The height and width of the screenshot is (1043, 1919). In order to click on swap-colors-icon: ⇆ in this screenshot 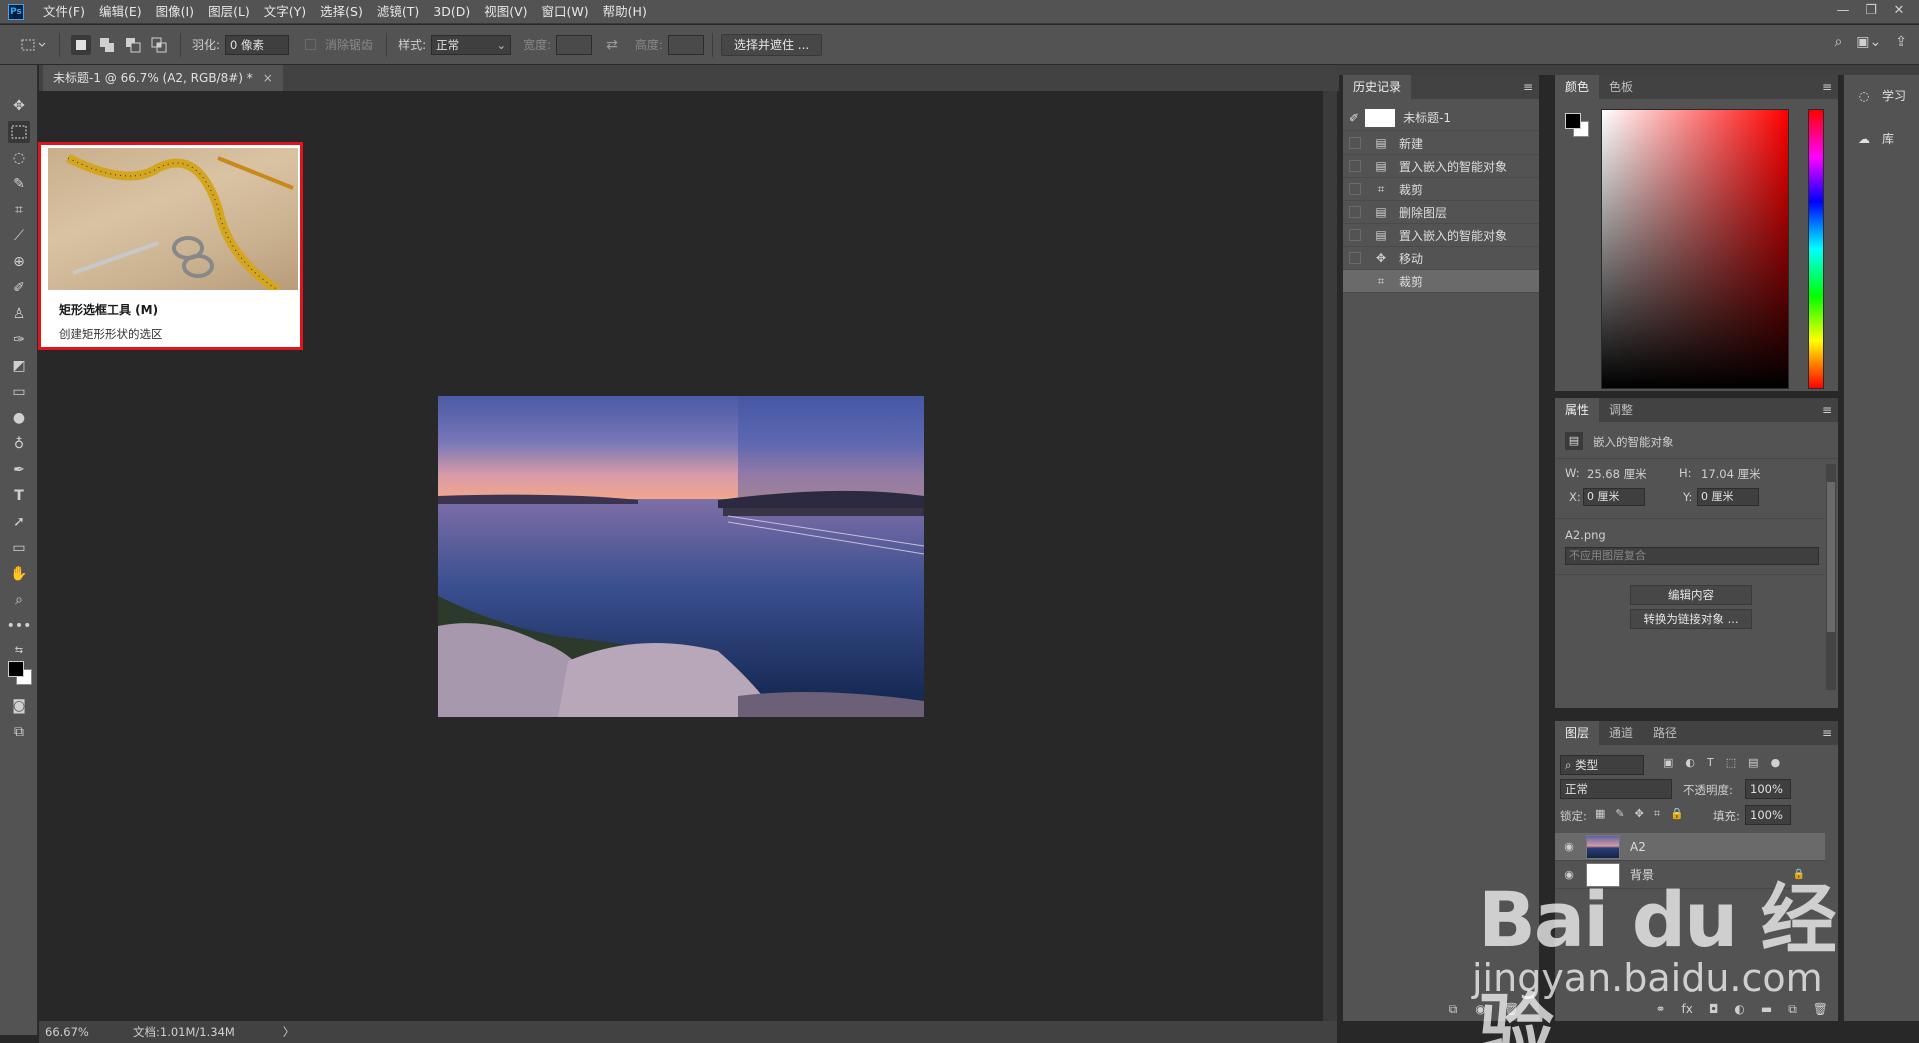, I will do `click(19, 650)`.